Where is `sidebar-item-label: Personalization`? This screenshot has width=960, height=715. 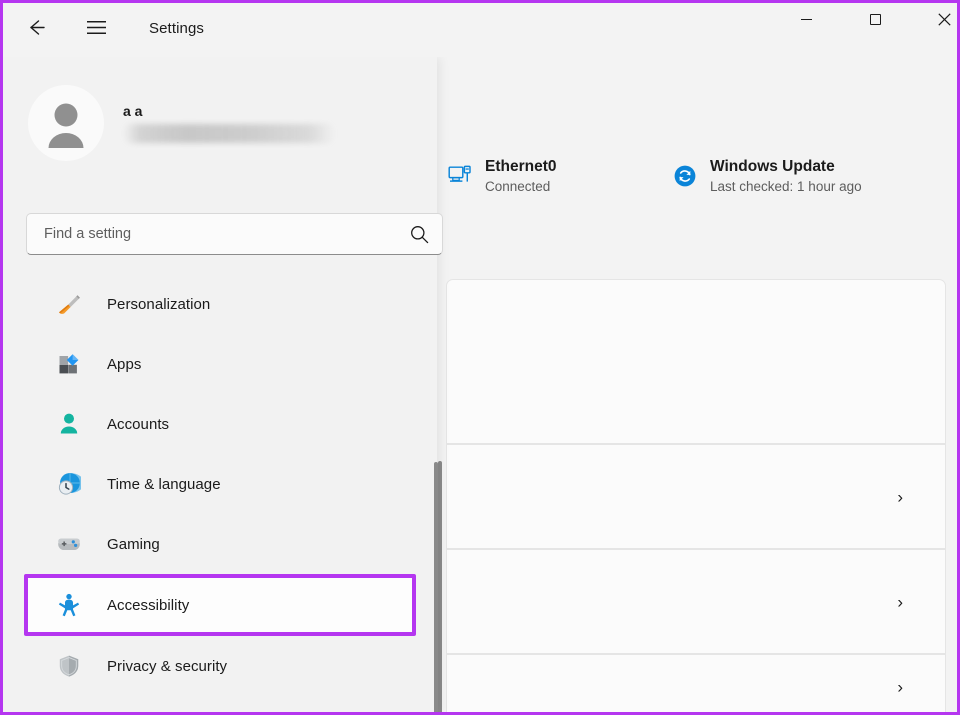 sidebar-item-label: Personalization is located at coordinates (159, 304).